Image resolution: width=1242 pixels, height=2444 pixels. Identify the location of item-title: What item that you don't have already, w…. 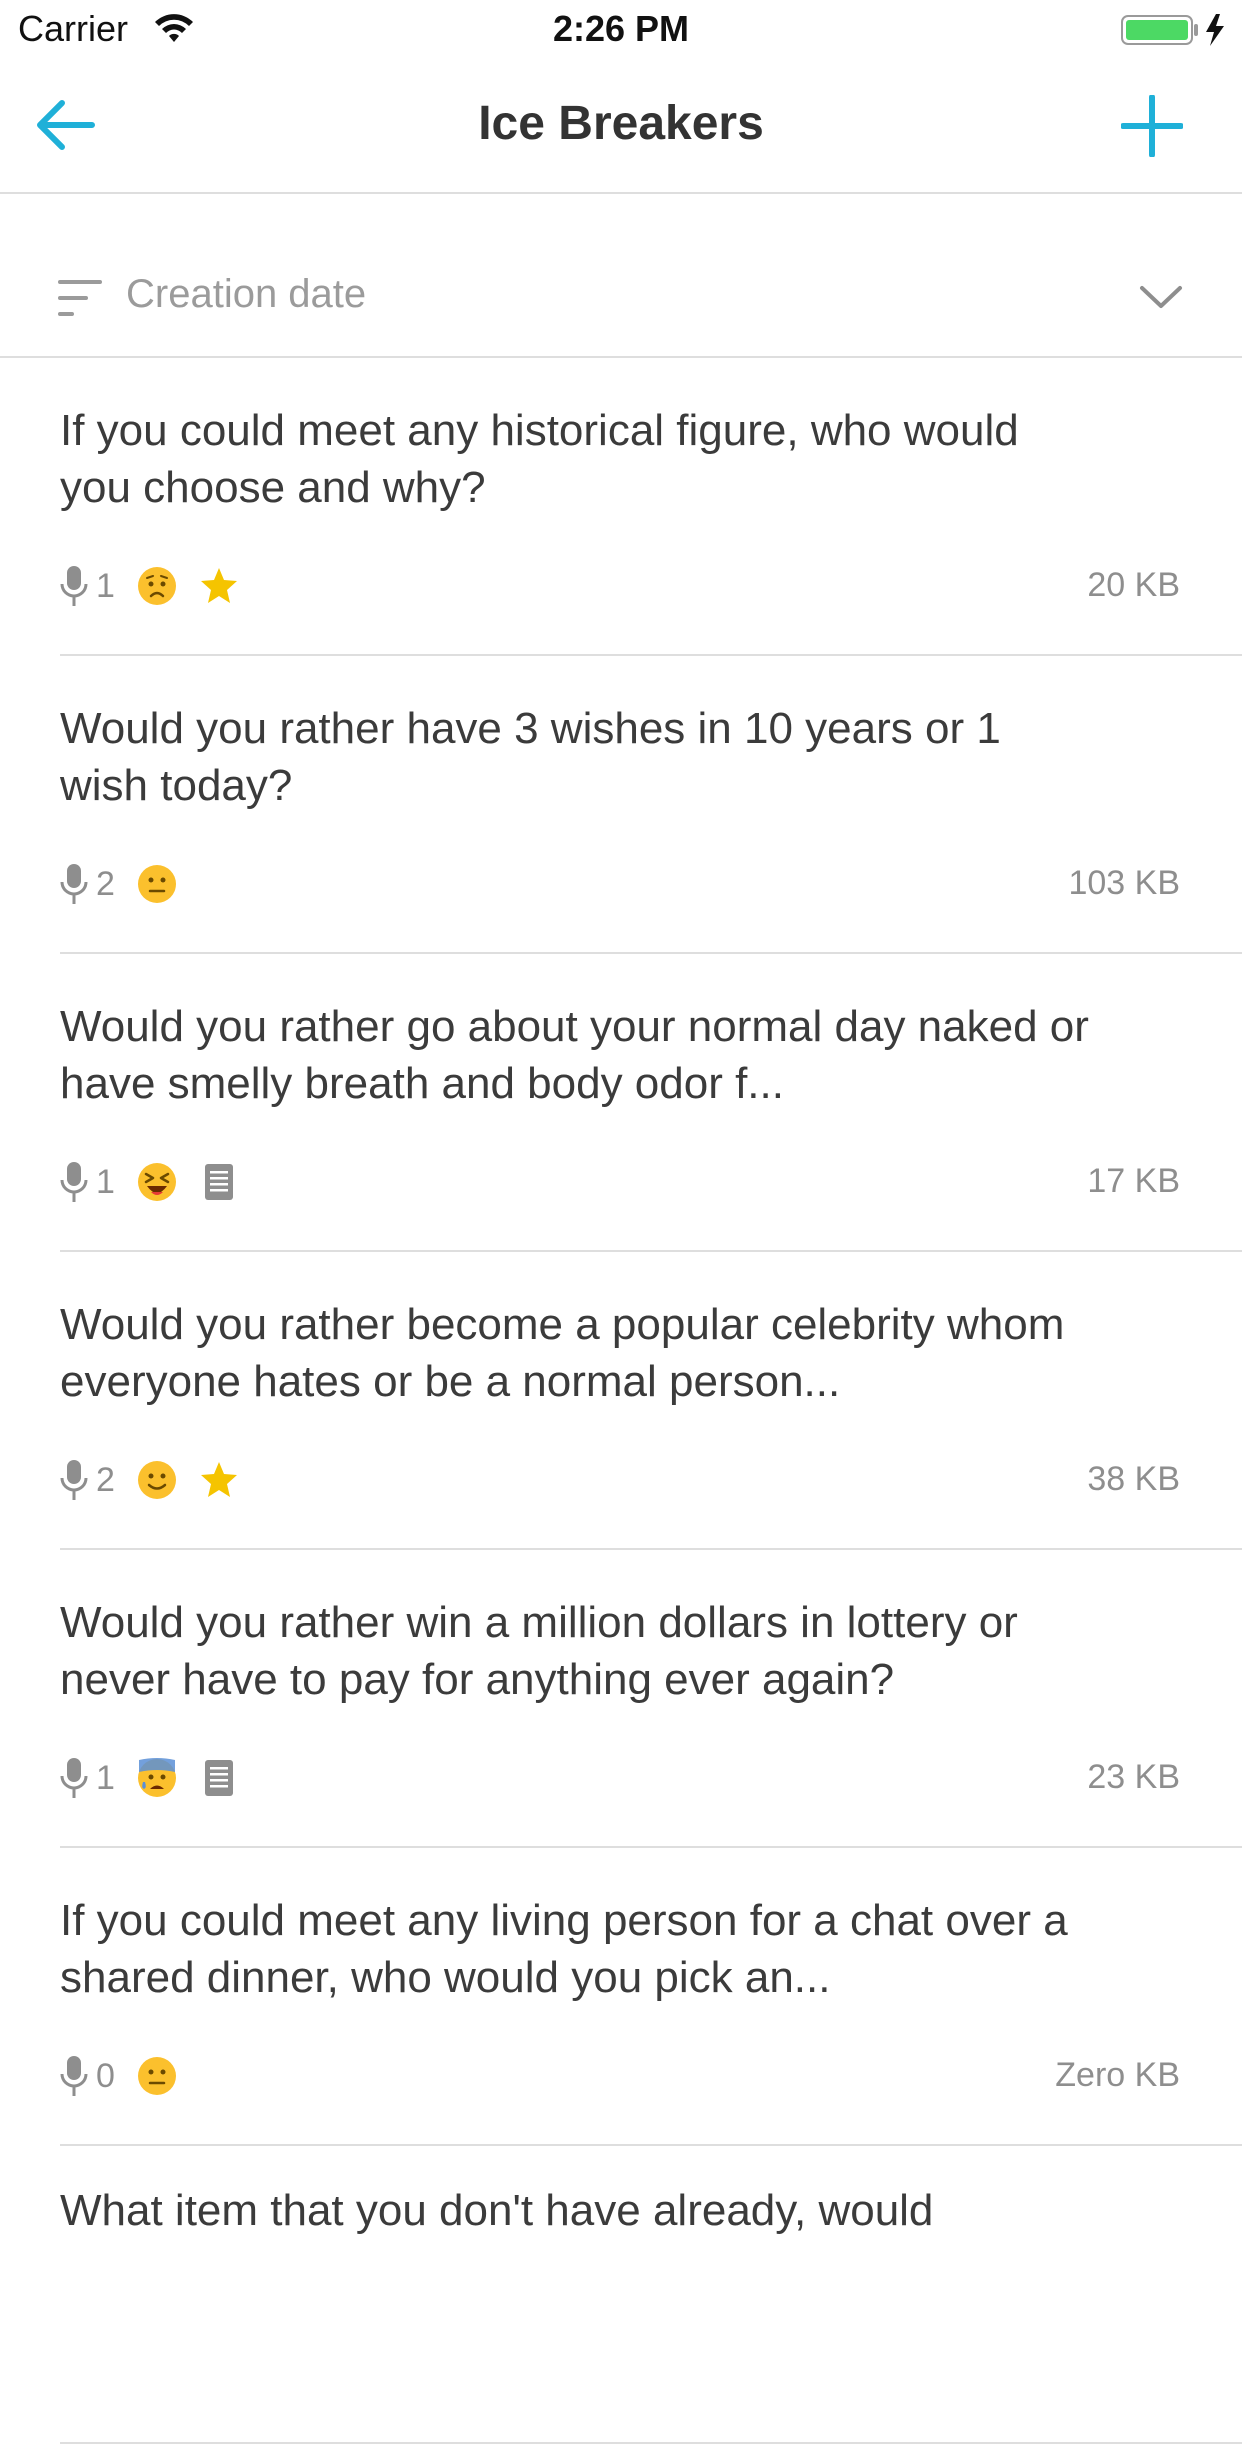
(497, 2210).